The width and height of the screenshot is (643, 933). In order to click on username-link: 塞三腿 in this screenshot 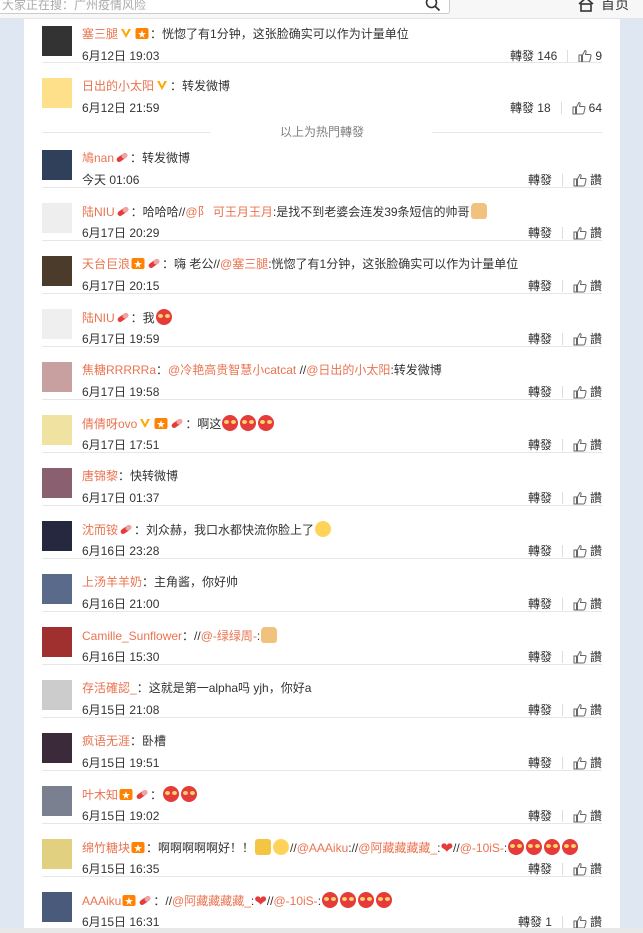, I will do `click(100, 34)`.